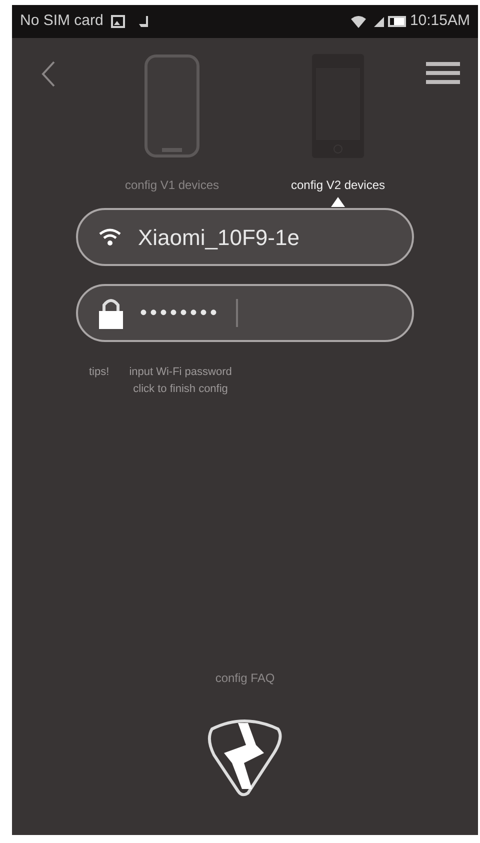 The width and height of the screenshot is (480, 843). What do you see at coordinates (180, 372) in the screenshot?
I see `hint-text: input Wi-Fi password` at bounding box center [180, 372].